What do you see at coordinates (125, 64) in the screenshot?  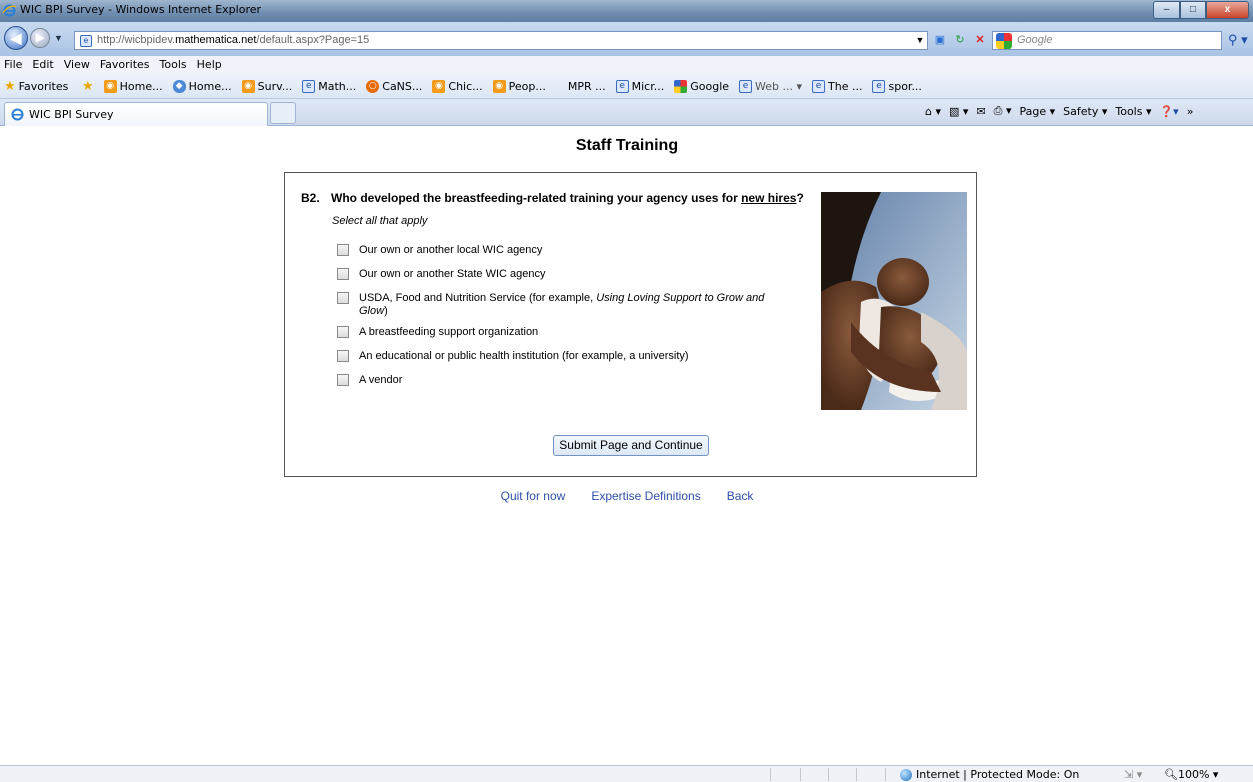 I see `menu-favorites: Favorites` at bounding box center [125, 64].